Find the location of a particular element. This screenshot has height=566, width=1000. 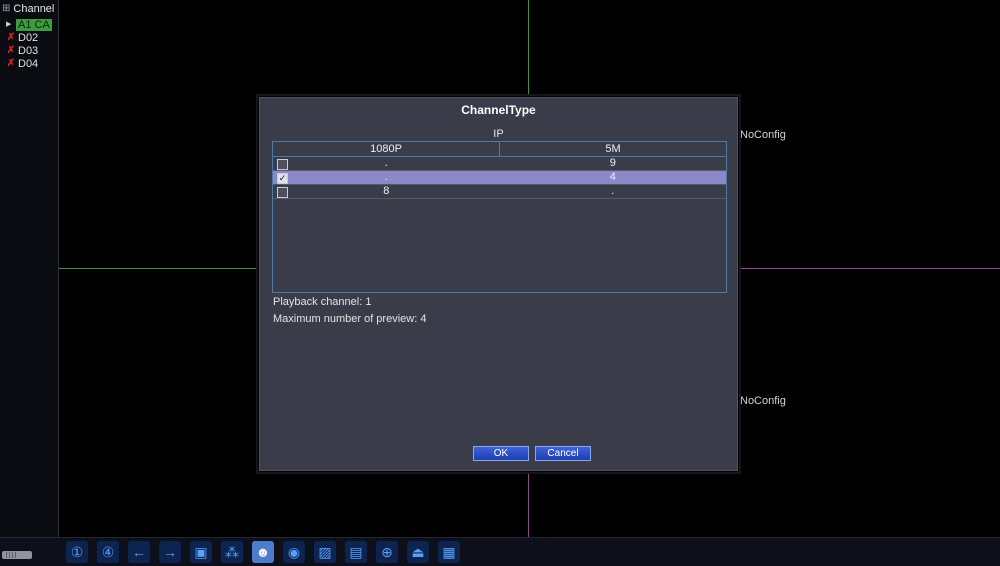

table-row: . 9 is located at coordinates (499, 164).